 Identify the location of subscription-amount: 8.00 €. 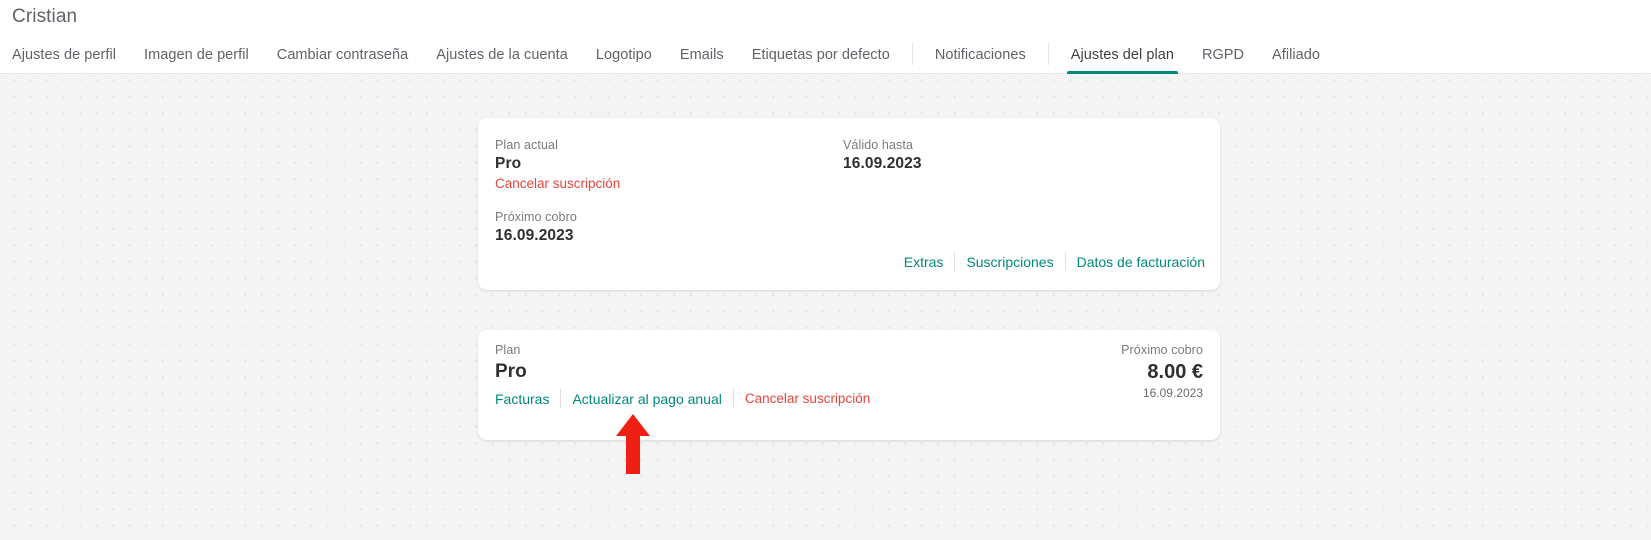
(1175, 372).